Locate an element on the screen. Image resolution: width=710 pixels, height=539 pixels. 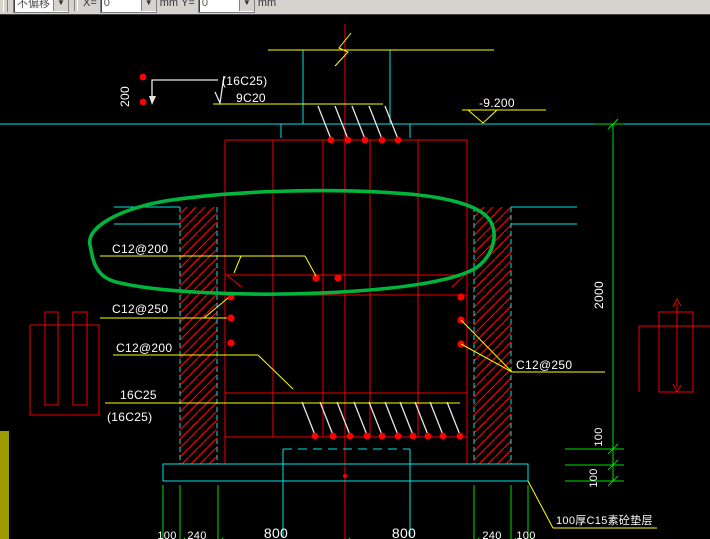
dim-bottom-4: 240 is located at coordinates (491, 534).